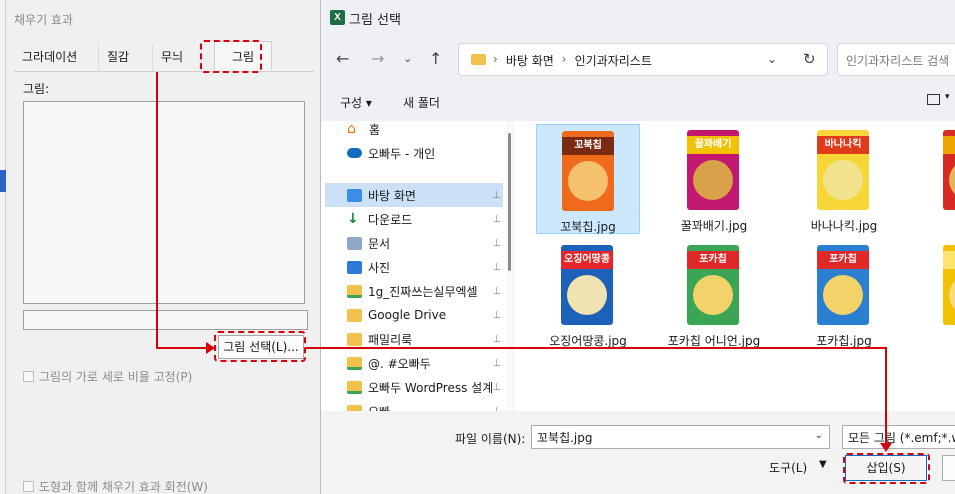 The image size is (955, 494). I want to click on breadcrumb: › 바탕 화면 › 인기과자리스트, so click(572, 60).